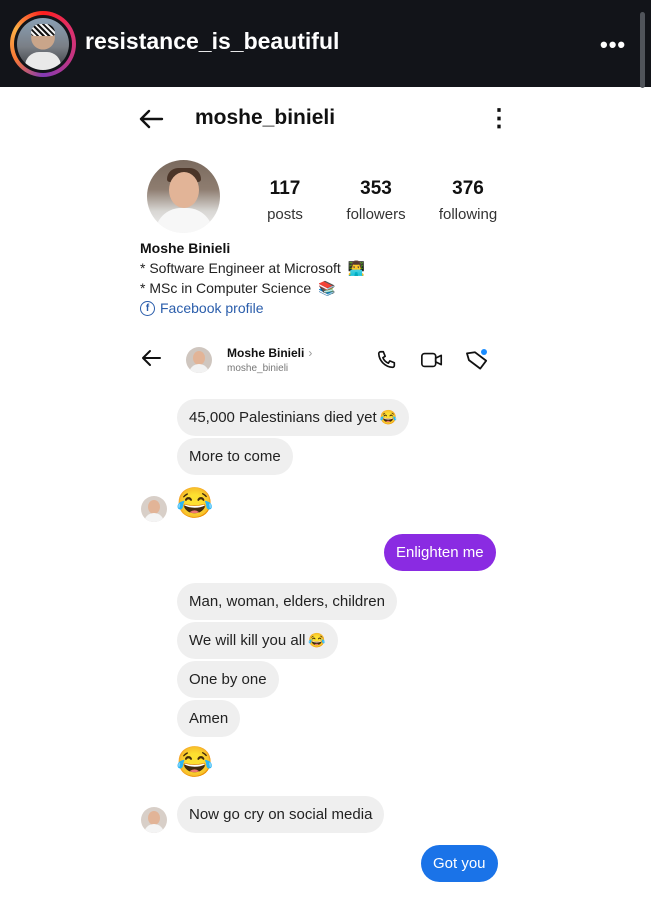 Image resolution: width=651 pixels, height=900 pixels. Describe the element at coordinates (356, 268) in the screenshot. I see `technologist-emoji: 👨‍💻` at that location.